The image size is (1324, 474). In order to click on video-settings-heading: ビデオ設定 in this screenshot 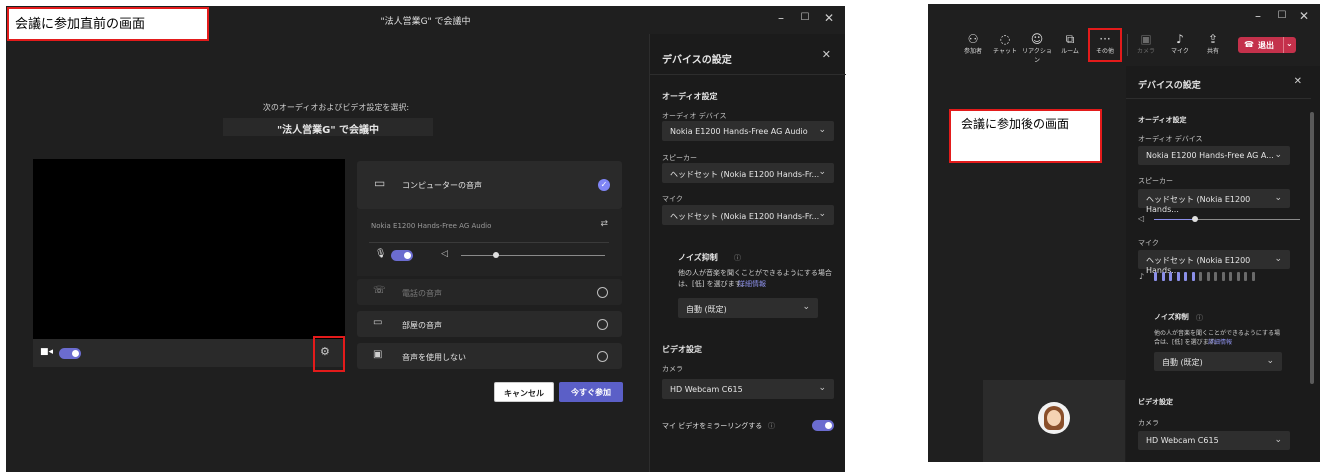, I will do `click(682, 349)`.